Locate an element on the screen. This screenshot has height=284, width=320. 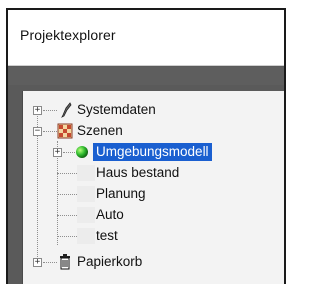
wrench-icon is located at coordinates (66, 110).